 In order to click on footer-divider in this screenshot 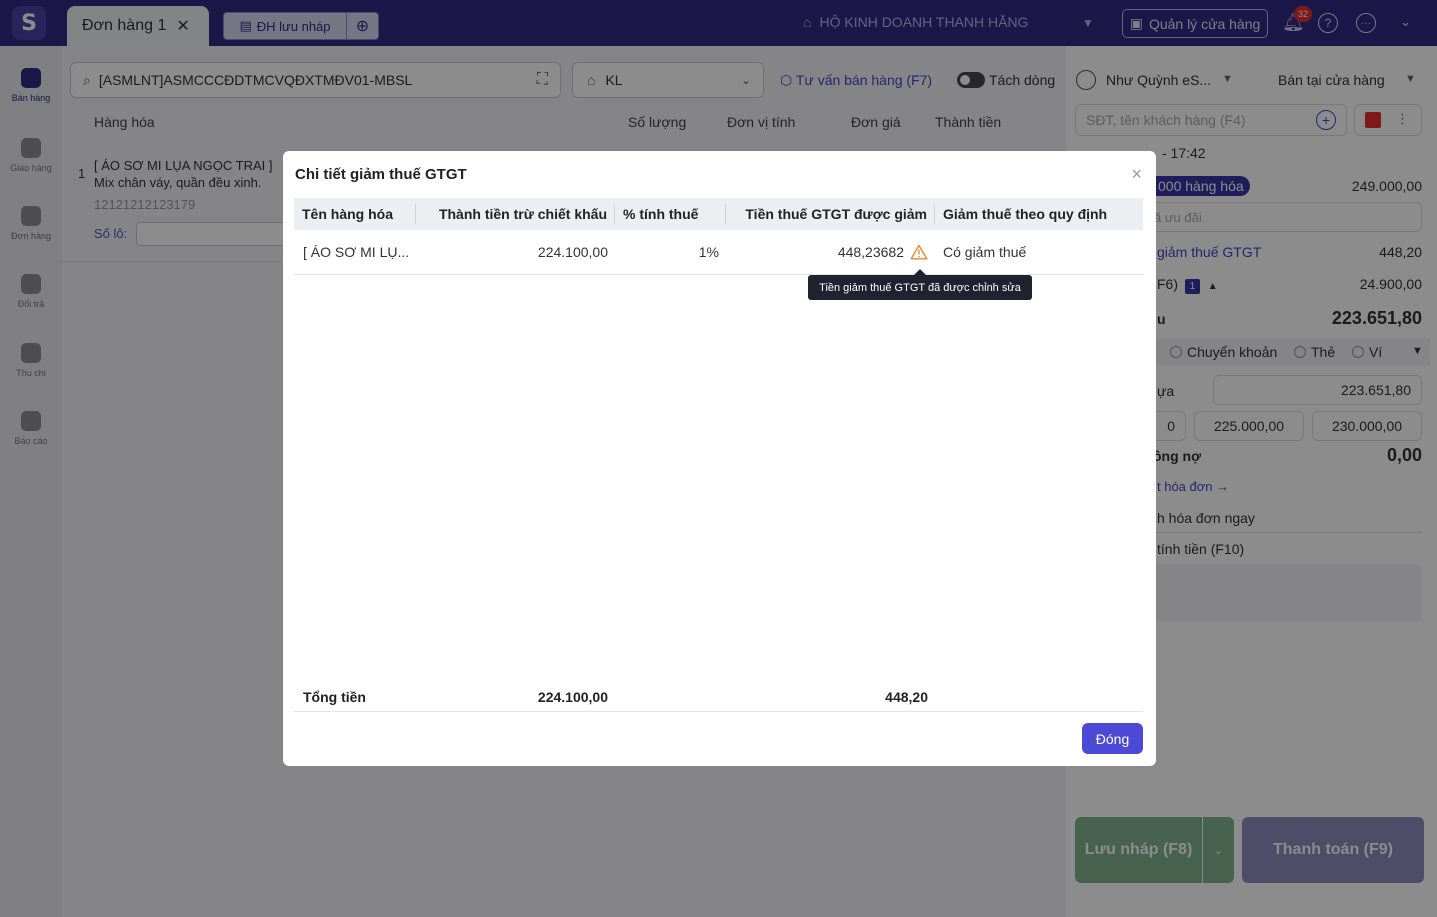, I will do `click(718, 711)`.